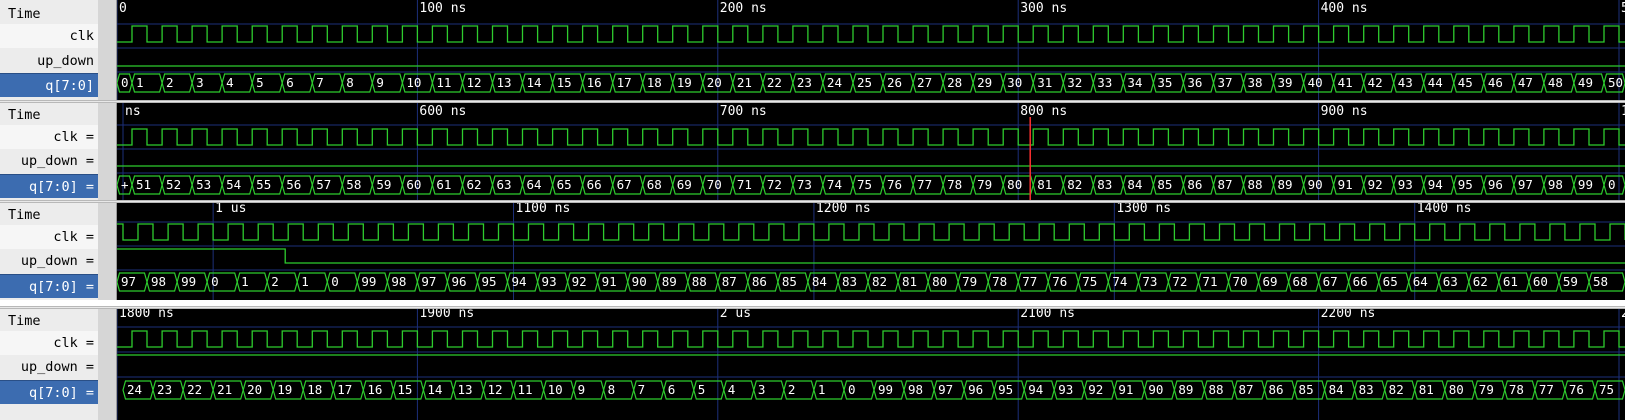 The width and height of the screenshot is (1625, 420). What do you see at coordinates (1345, 184) in the screenshot?
I see `bus-value-label: 91` at bounding box center [1345, 184].